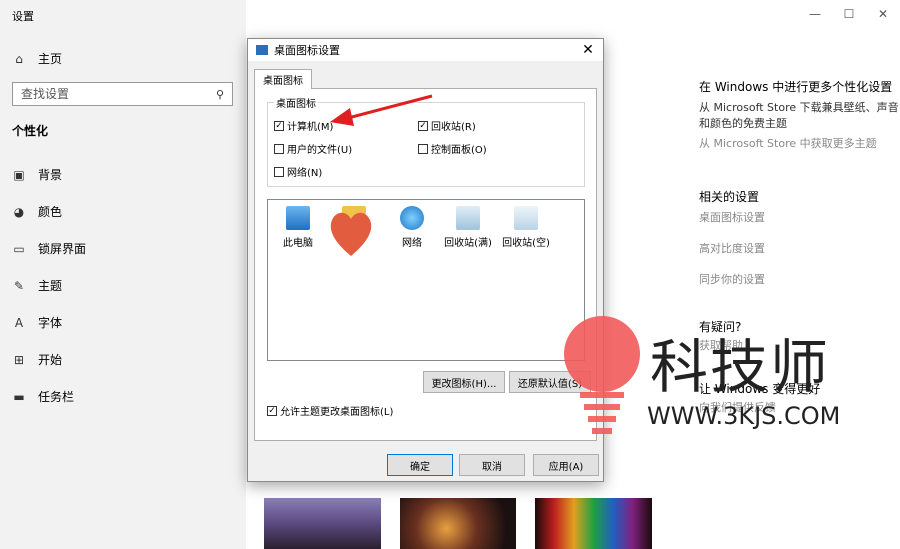 The width and height of the screenshot is (900, 549). I want to click on desktop-icon-recycle-full: 回收站(满), so click(468, 227).